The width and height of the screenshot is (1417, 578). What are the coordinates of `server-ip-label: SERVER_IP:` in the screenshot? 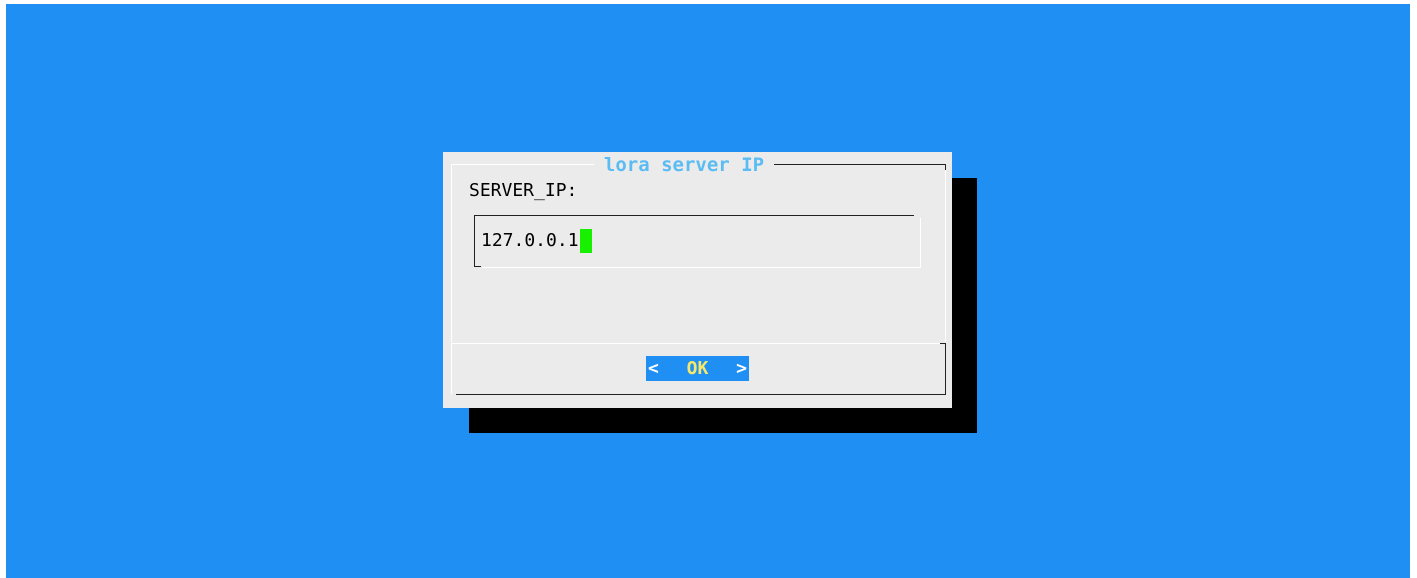 It's located at (523, 190).